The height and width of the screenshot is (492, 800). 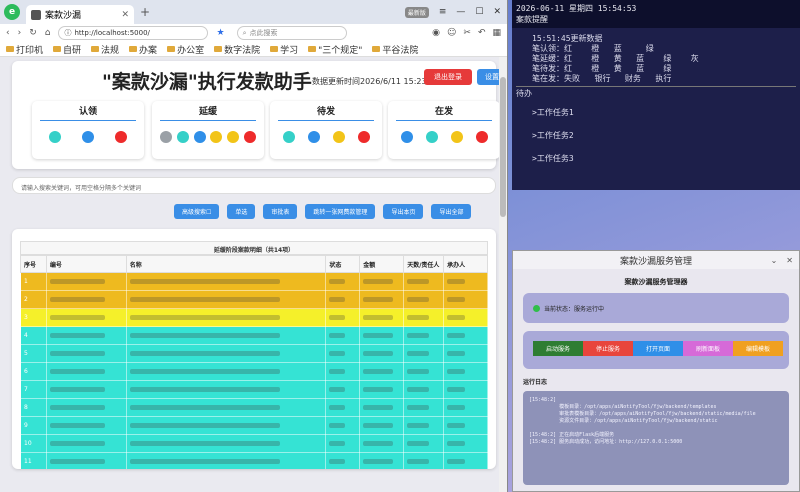 I want to click on back-icon: ‹, so click(x=8, y=33).